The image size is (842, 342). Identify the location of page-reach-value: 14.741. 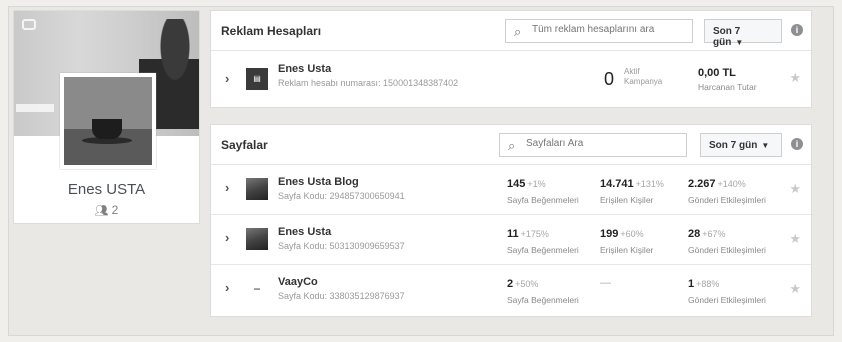
(617, 184).